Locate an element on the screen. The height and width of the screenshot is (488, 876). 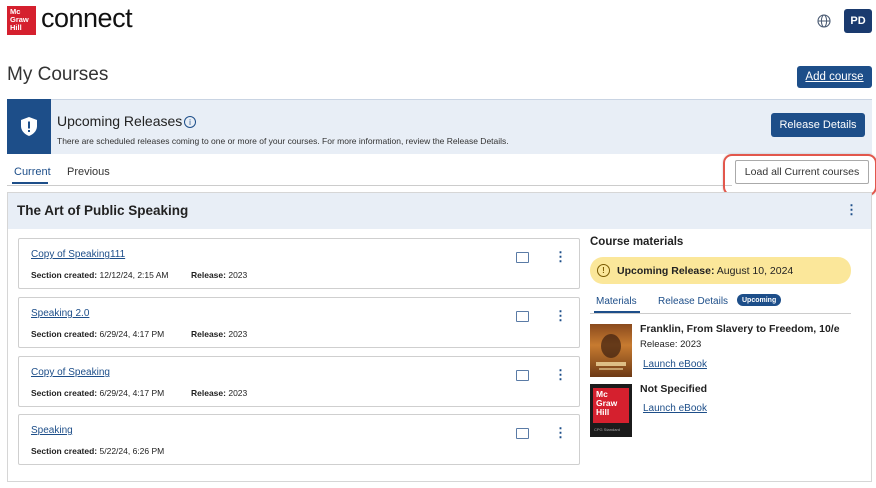
upcoming-release-text: Upcoming Release: August 10, 2024 is located at coordinates (705, 271).